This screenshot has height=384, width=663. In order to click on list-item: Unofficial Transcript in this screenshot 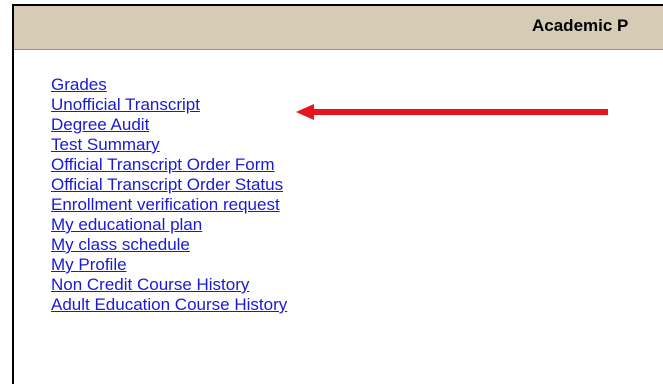, I will do `click(169, 105)`.